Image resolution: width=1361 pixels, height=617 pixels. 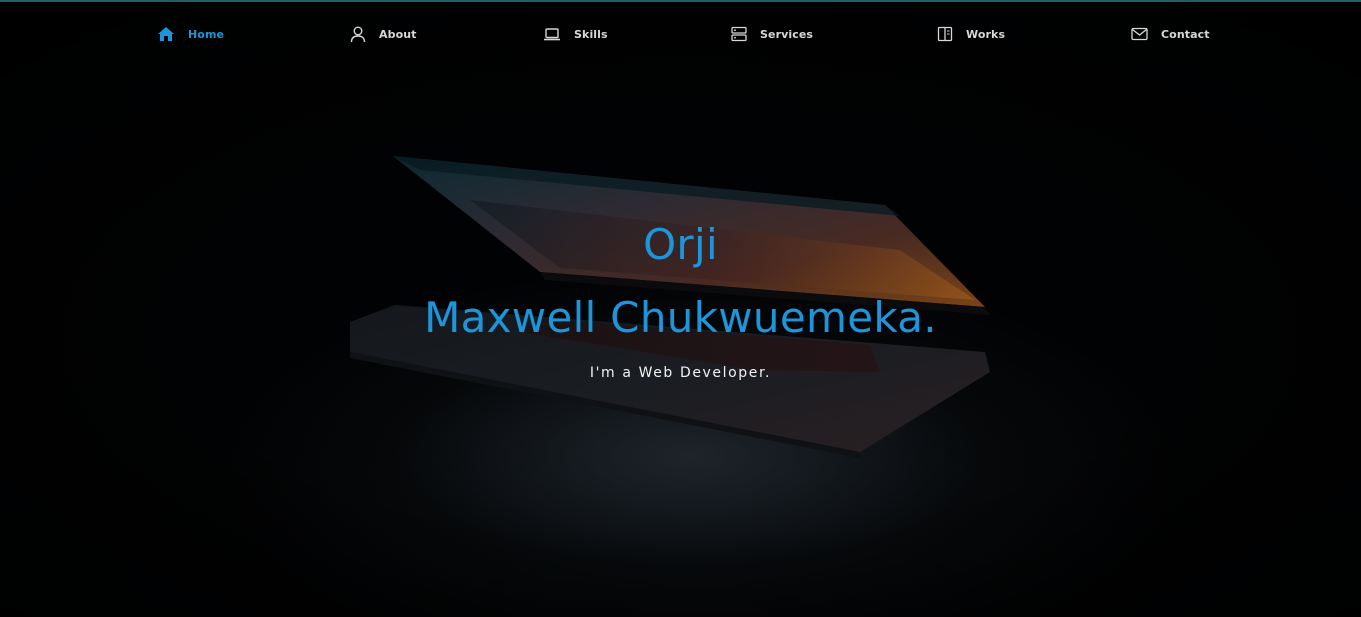 I want to click on book-icon, so click(x=945, y=34).